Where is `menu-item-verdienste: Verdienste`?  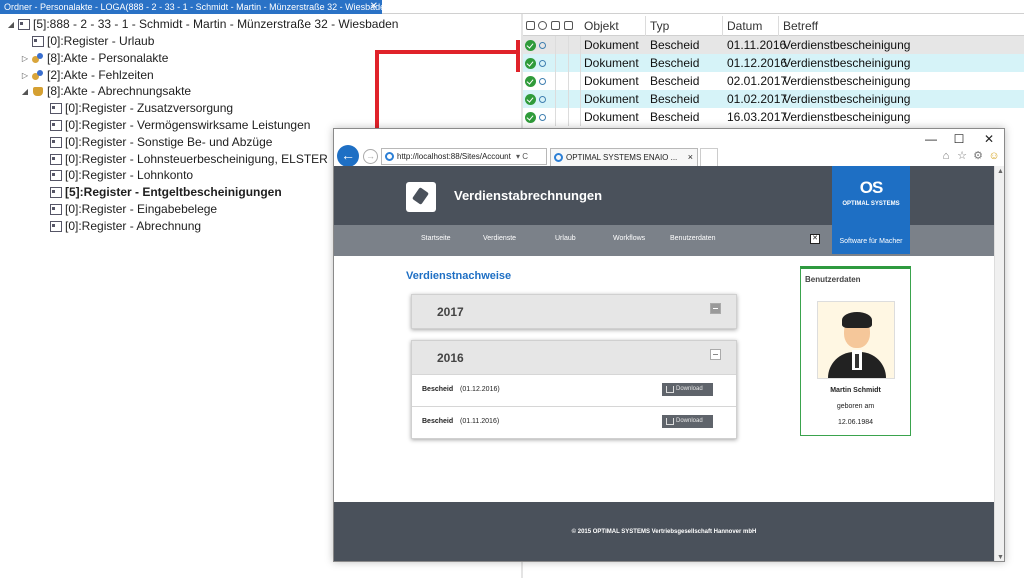 menu-item-verdienste: Verdienste is located at coordinates (499, 238).